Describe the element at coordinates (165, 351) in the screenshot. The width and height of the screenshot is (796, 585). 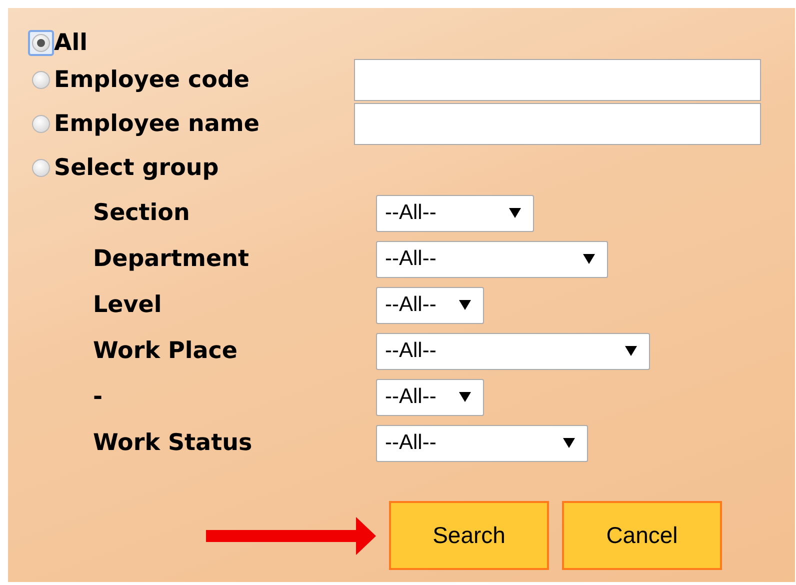
I see `field-label: Work Place` at that location.